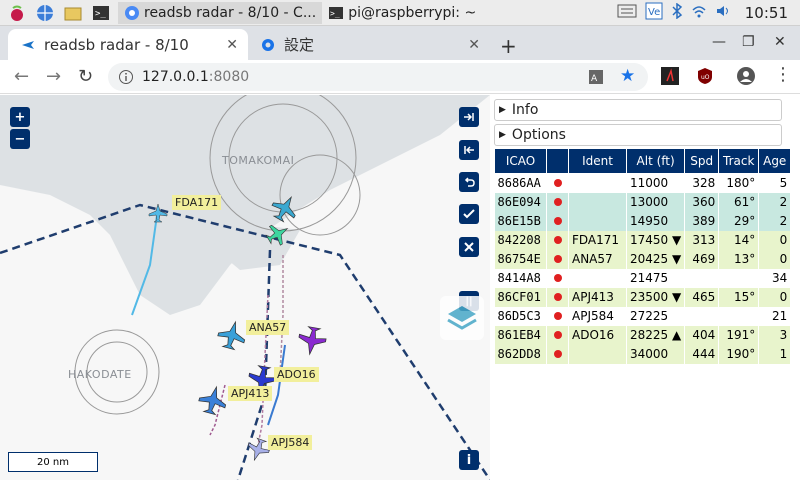 Image resolution: width=800 pixels, height=480 pixels. I want to click on deselect-button, so click(469, 247).